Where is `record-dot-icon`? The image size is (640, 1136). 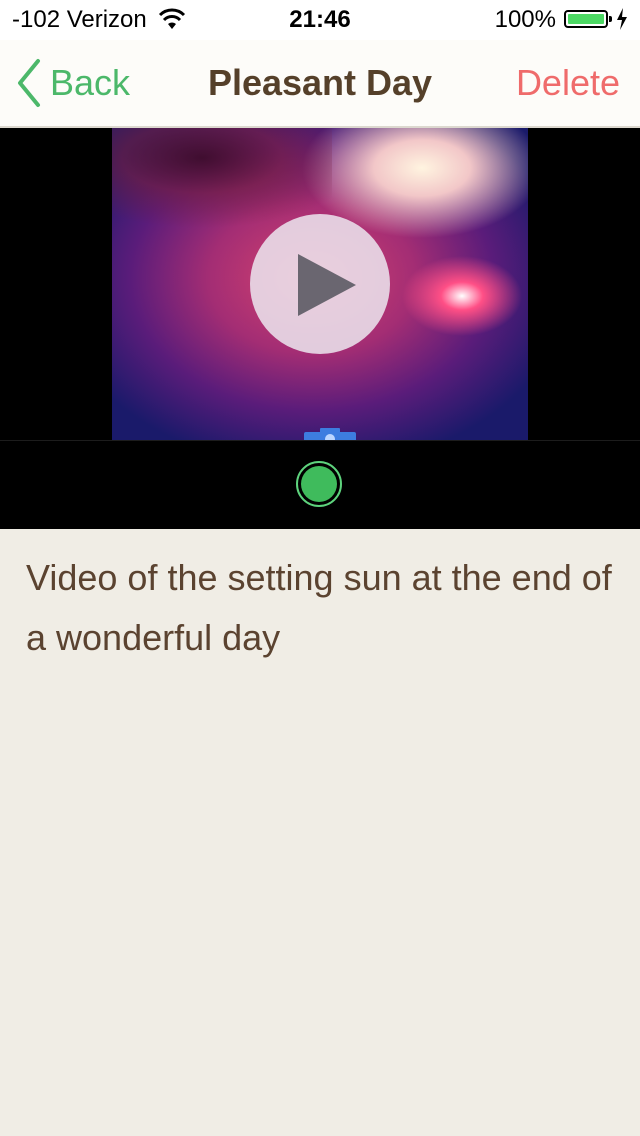
record-dot-icon is located at coordinates (319, 484).